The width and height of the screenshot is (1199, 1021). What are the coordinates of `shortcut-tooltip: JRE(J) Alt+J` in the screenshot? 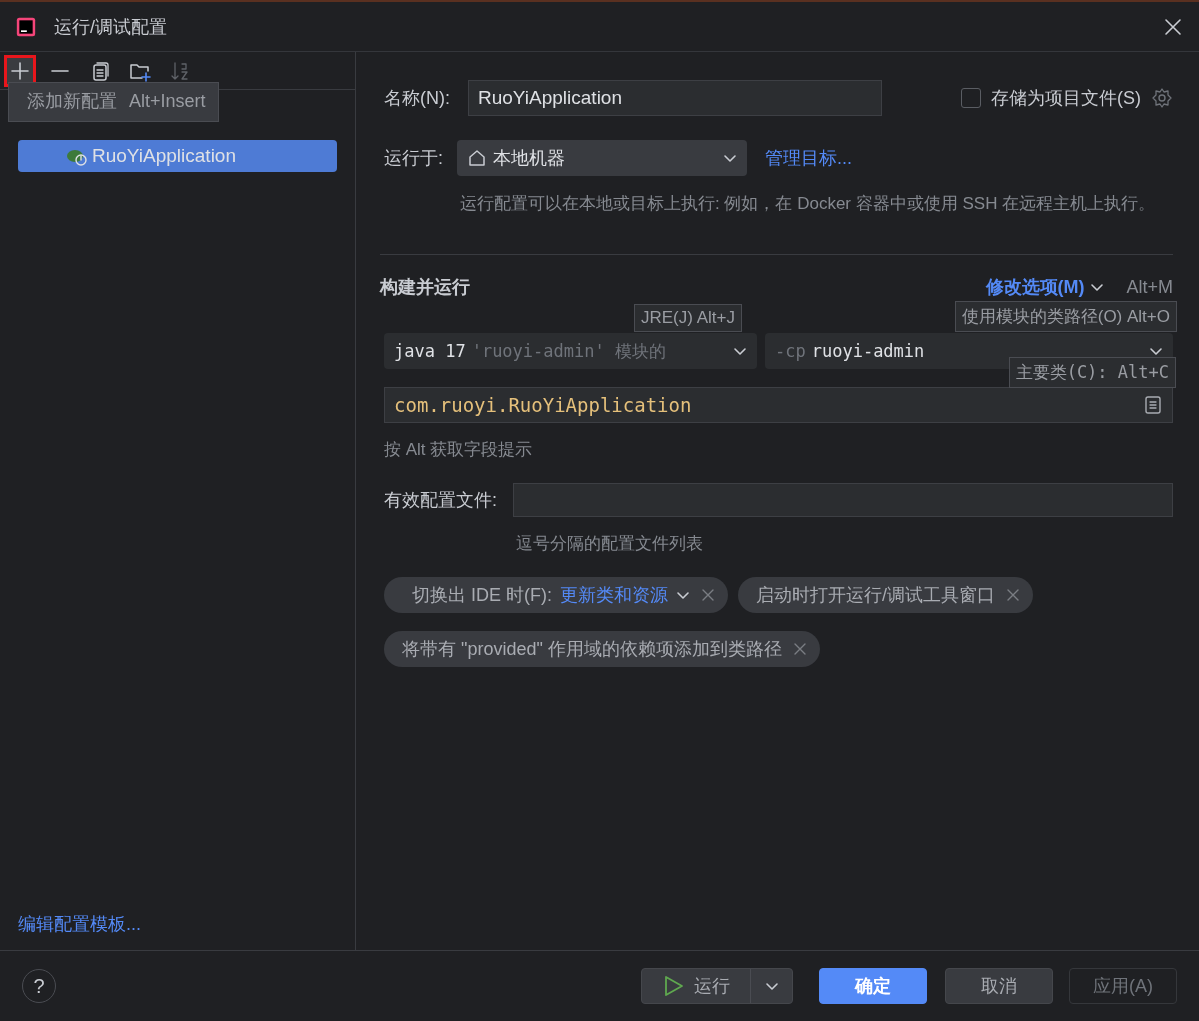 It's located at (688, 318).